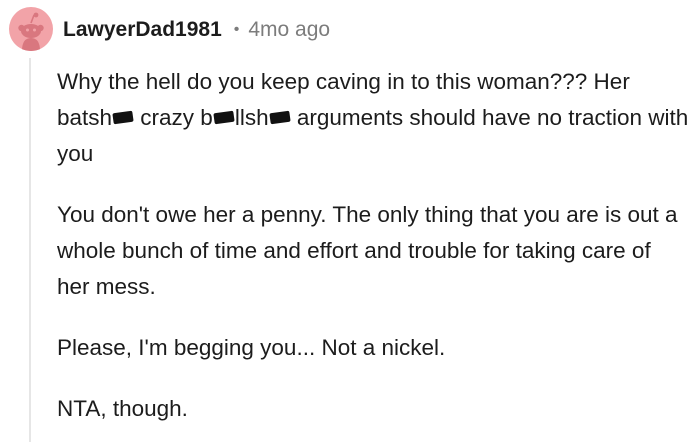 The width and height of the screenshot is (700, 442). What do you see at coordinates (251, 117) in the screenshot?
I see `comment-text: llsh` at bounding box center [251, 117].